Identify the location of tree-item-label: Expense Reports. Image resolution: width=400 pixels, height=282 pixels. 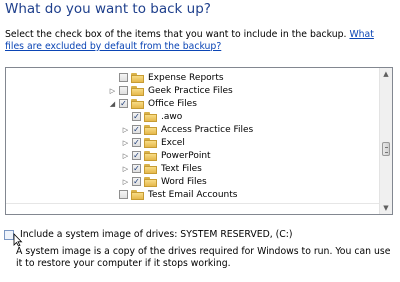
(186, 77).